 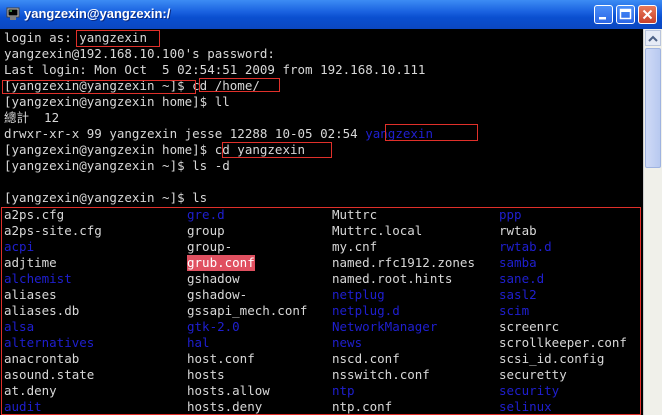 I want to click on terminal-line: [yangzexin@yangzexin ~]$ ls, so click(x=106, y=197).